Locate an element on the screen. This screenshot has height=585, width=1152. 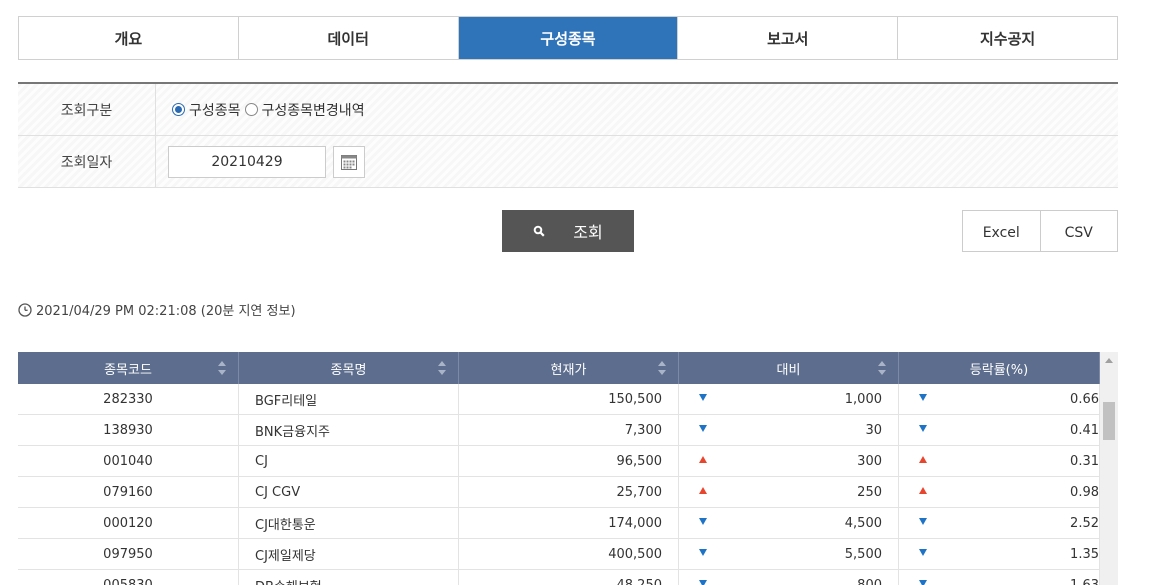
tab-data: 데이터 is located at coordinates (348, 38).